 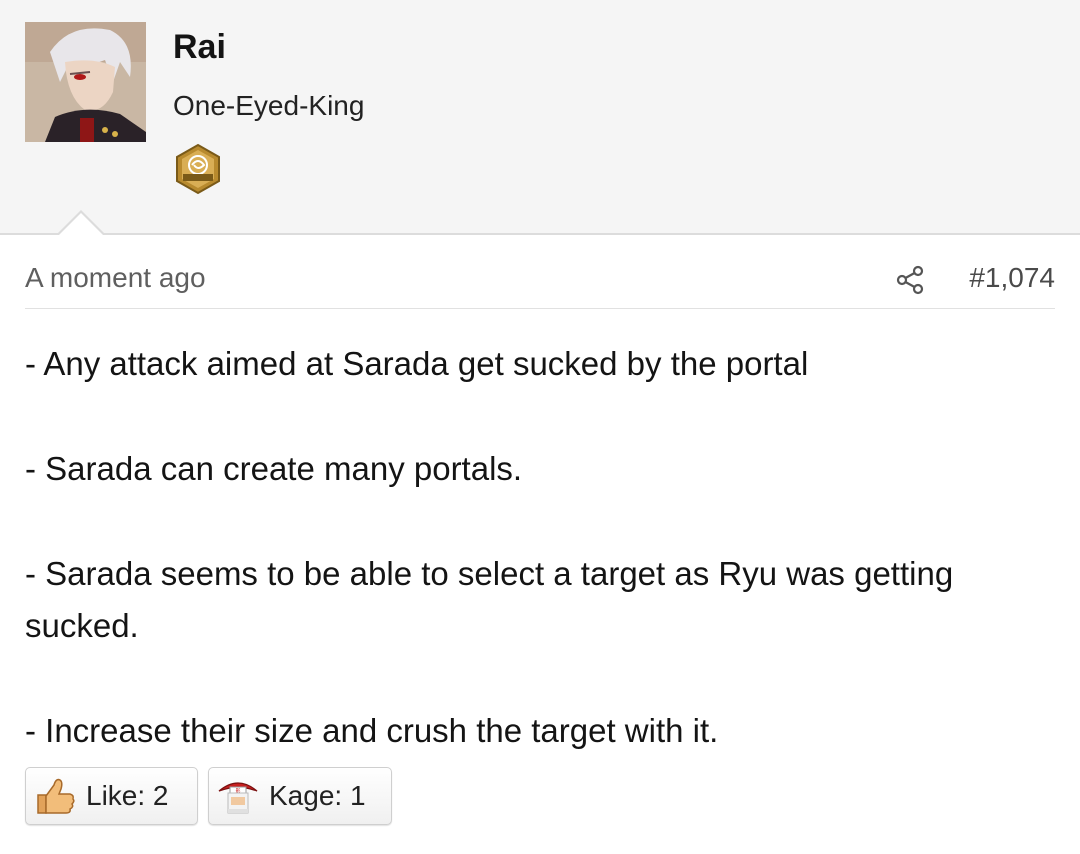 I want to click on like-reaction-button: Like: 2, so click(x=111, y=796).